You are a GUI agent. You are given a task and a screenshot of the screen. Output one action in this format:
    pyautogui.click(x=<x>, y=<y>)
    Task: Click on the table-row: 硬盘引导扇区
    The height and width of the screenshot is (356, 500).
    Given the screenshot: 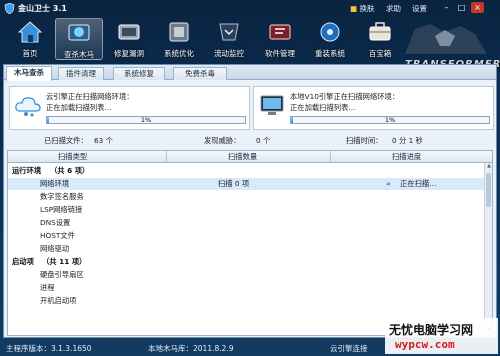 What is the action you would take?
    pyautogui.click(x=247, y=275)
    